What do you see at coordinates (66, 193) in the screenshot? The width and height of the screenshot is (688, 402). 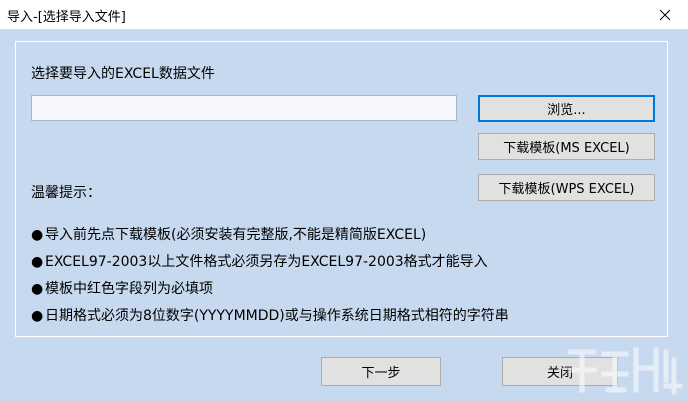 I see `tips-title: 温馨提示：` at bounding box center [66, 193].